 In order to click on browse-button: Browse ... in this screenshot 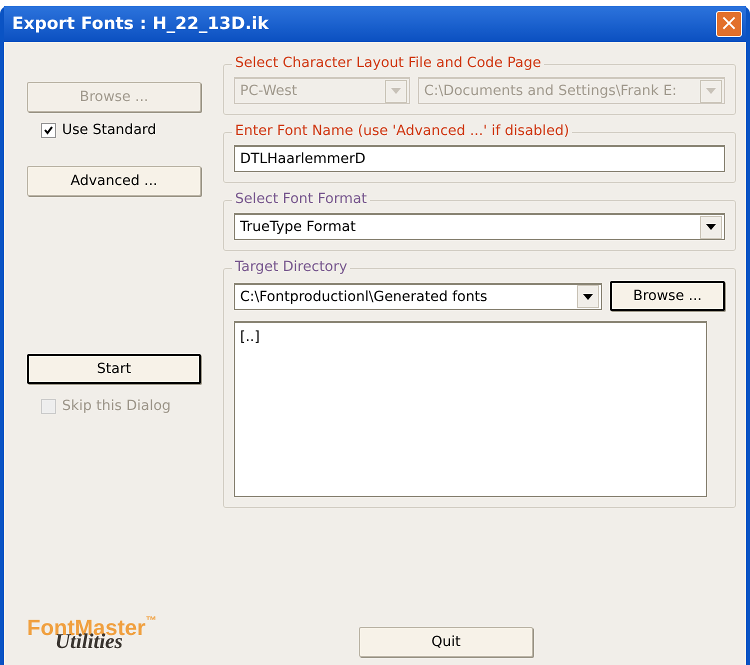, I will do `click(667, 296)`.